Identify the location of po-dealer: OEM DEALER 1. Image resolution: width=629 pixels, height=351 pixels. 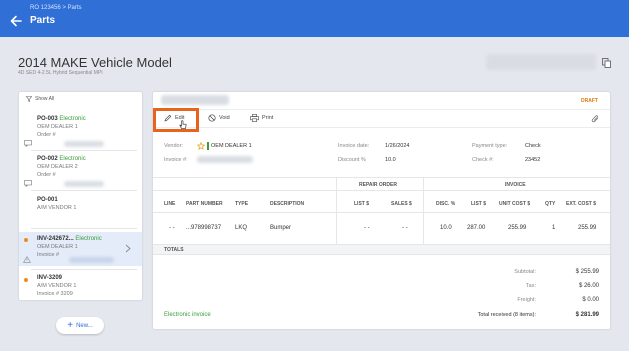
(57, 127).